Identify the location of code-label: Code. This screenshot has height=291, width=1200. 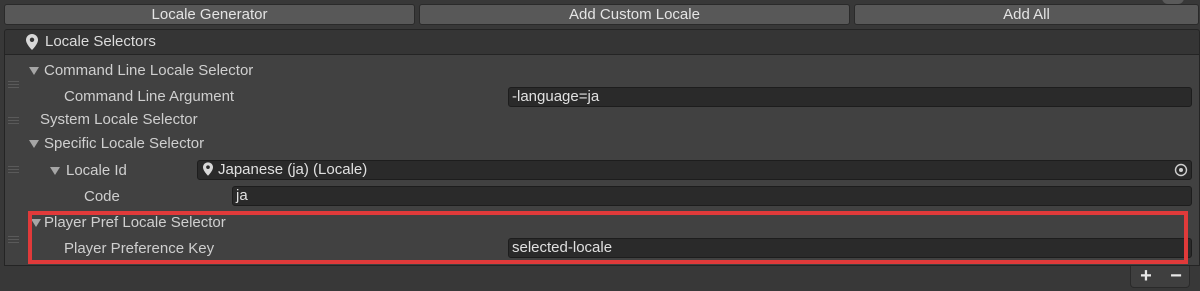
(102, 196).